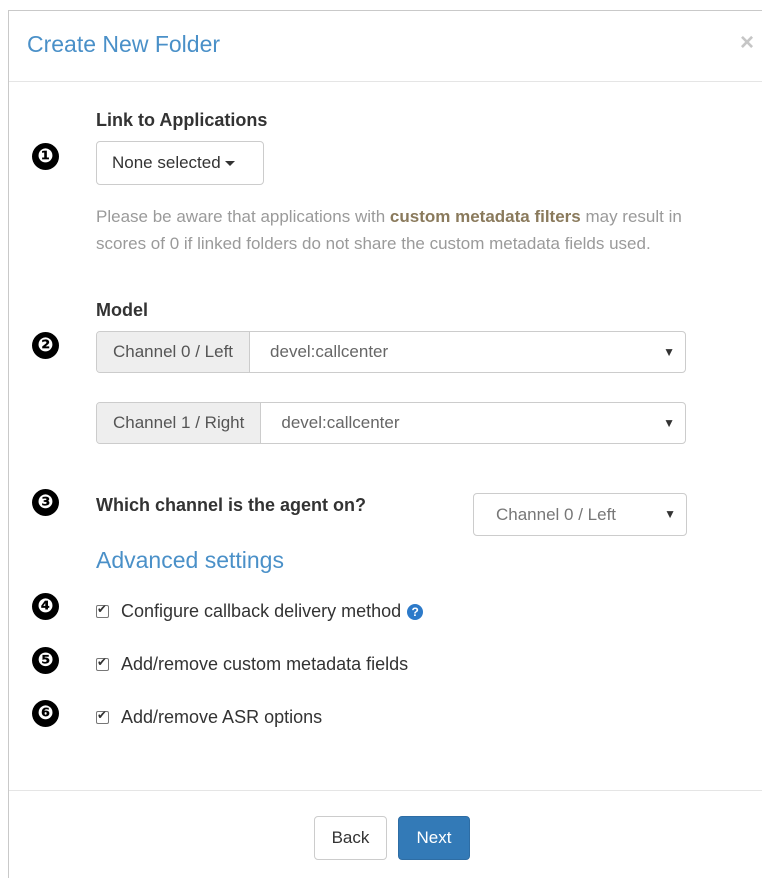 This screenshot has width=762, height=880. Describe the element at coordinates (350, 838) in the screenshot. I see `back-button: Back` at that location.